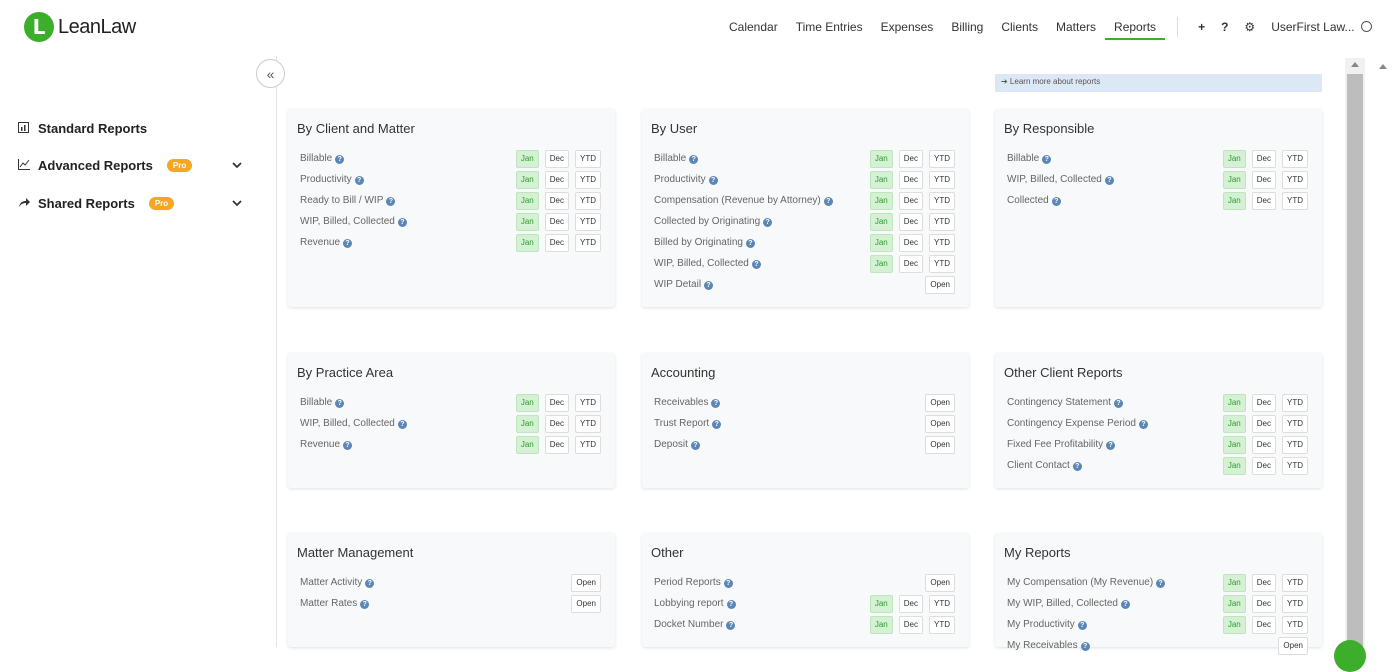 The width and height of the screenshot is (1400, 672). What do you see at coordinates (1201, 27) in the screenshot?
I see `plus-icon: +` at bounding box center [1201, 27].